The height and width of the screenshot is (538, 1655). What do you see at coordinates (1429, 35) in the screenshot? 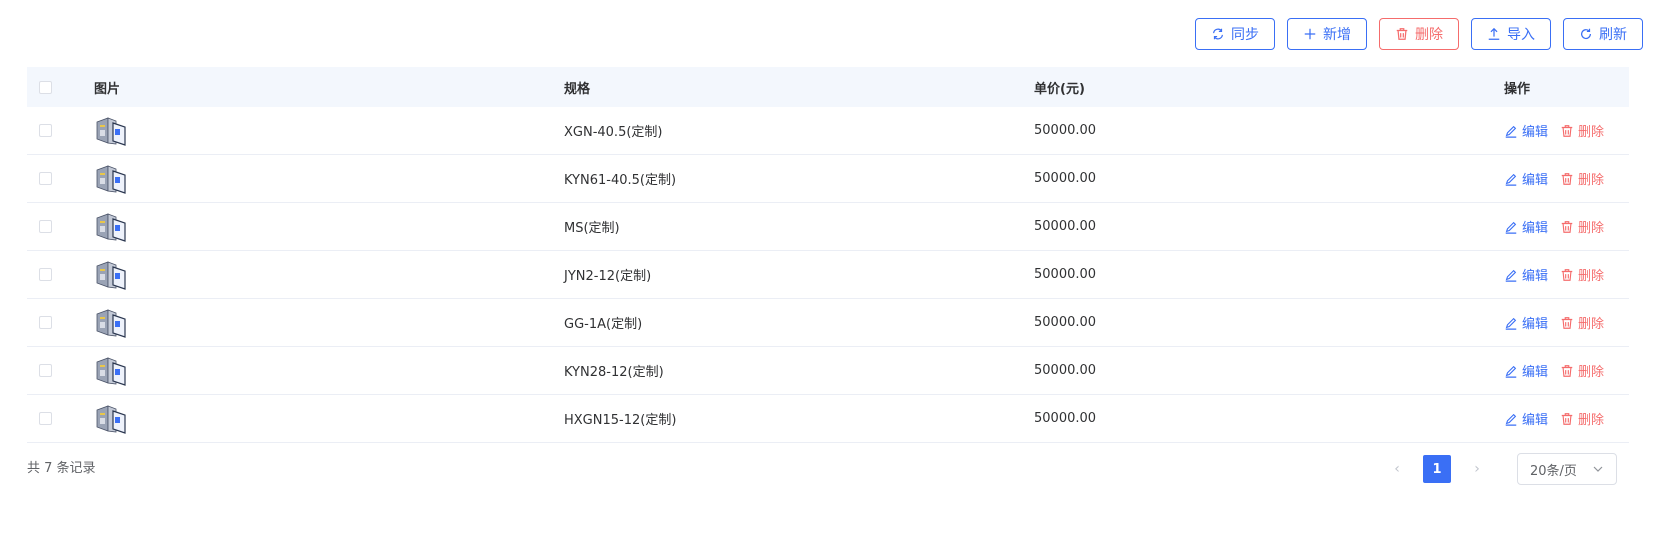
I see `batch-delete-button-label: 删除` at bounding box center [1429, 35].